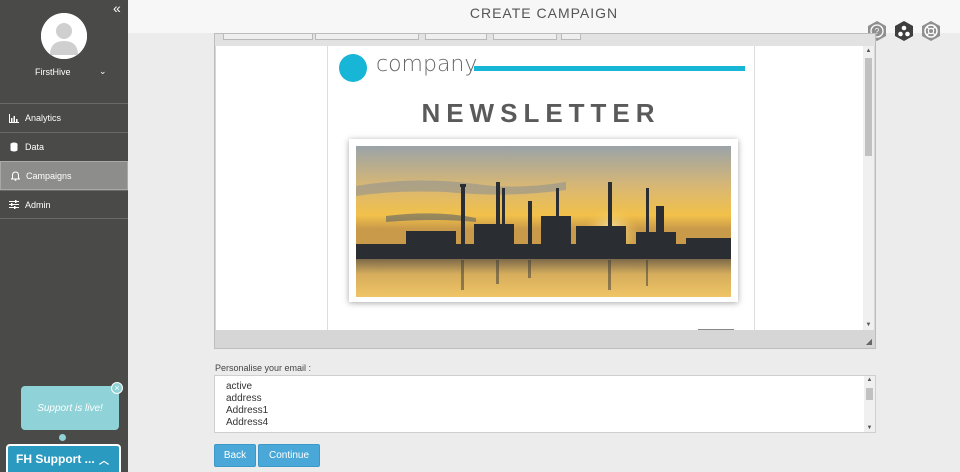 The image size is (960, 472). Describe the element at coordinates (241, 387) in the screenshot. I see `list-item: active` at that location.